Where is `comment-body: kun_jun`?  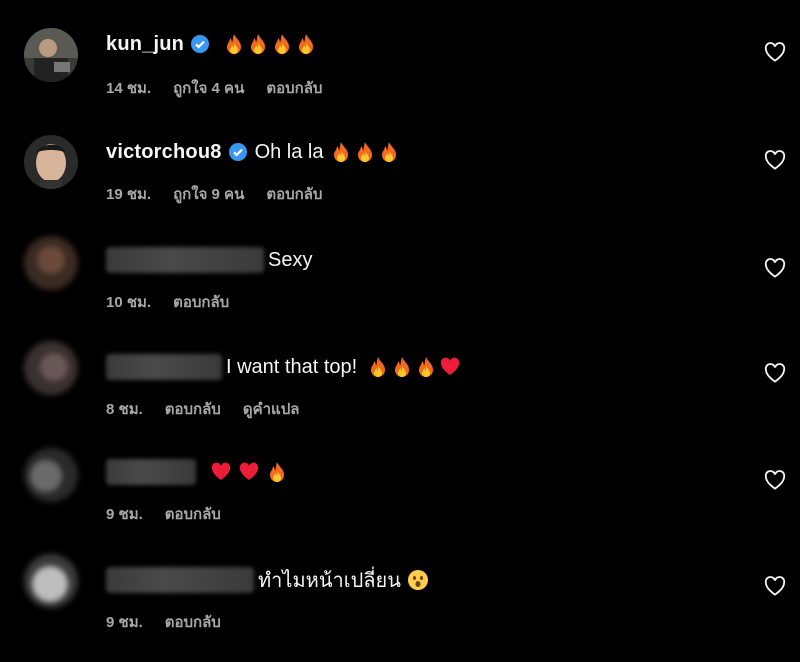
comment-body: kun_jun is located at coordinates (211, 44).